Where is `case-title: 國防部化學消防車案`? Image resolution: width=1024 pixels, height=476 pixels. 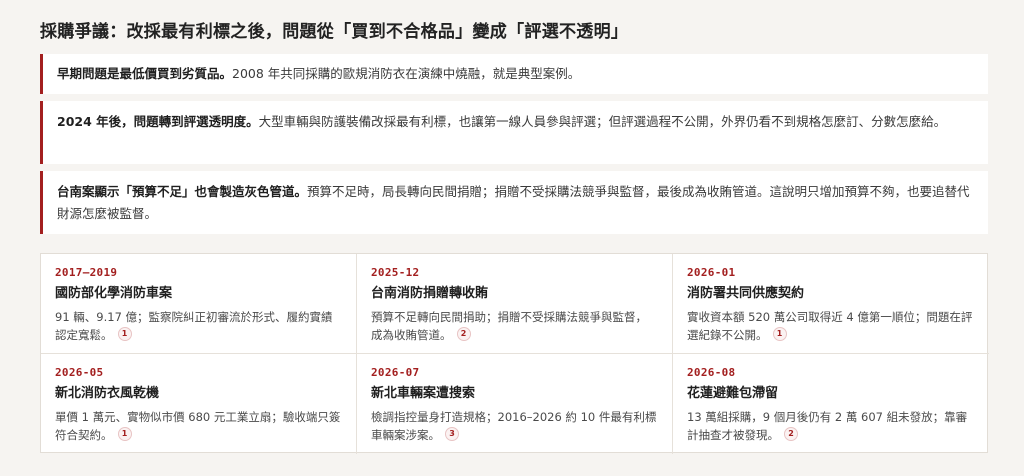
case-title: 國防部化學消防車案 is located at coordinates (114, 293).